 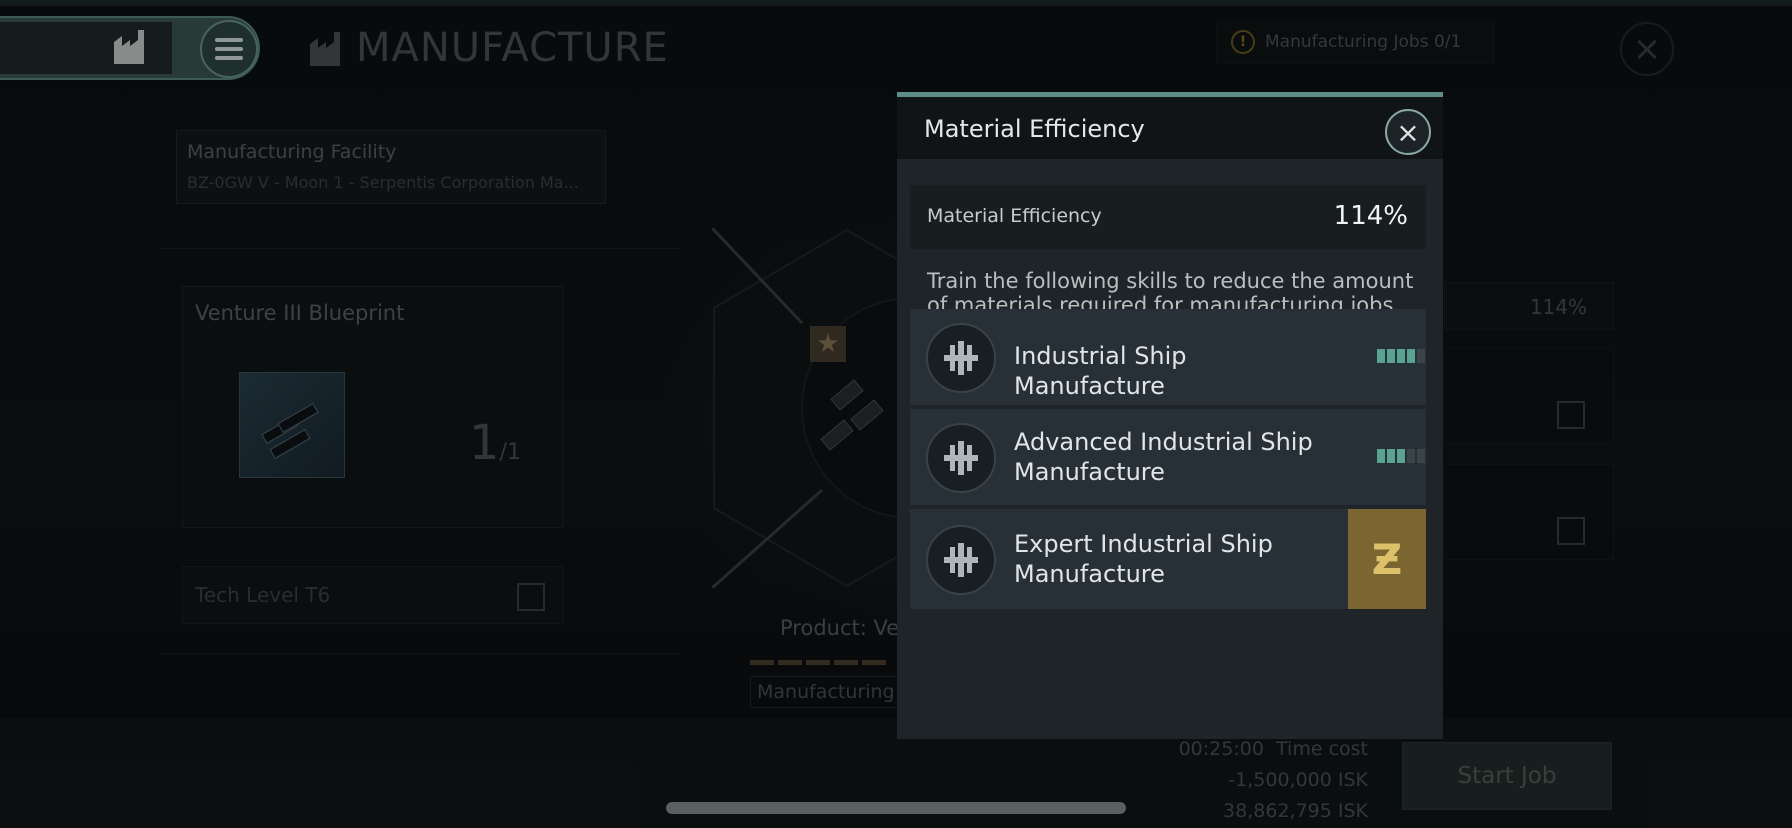 What do you see at coordinates (1170, 128) in the screenshot?
I see `modal-header: Material Efficiency ×` at bounding box center [1170, 128].